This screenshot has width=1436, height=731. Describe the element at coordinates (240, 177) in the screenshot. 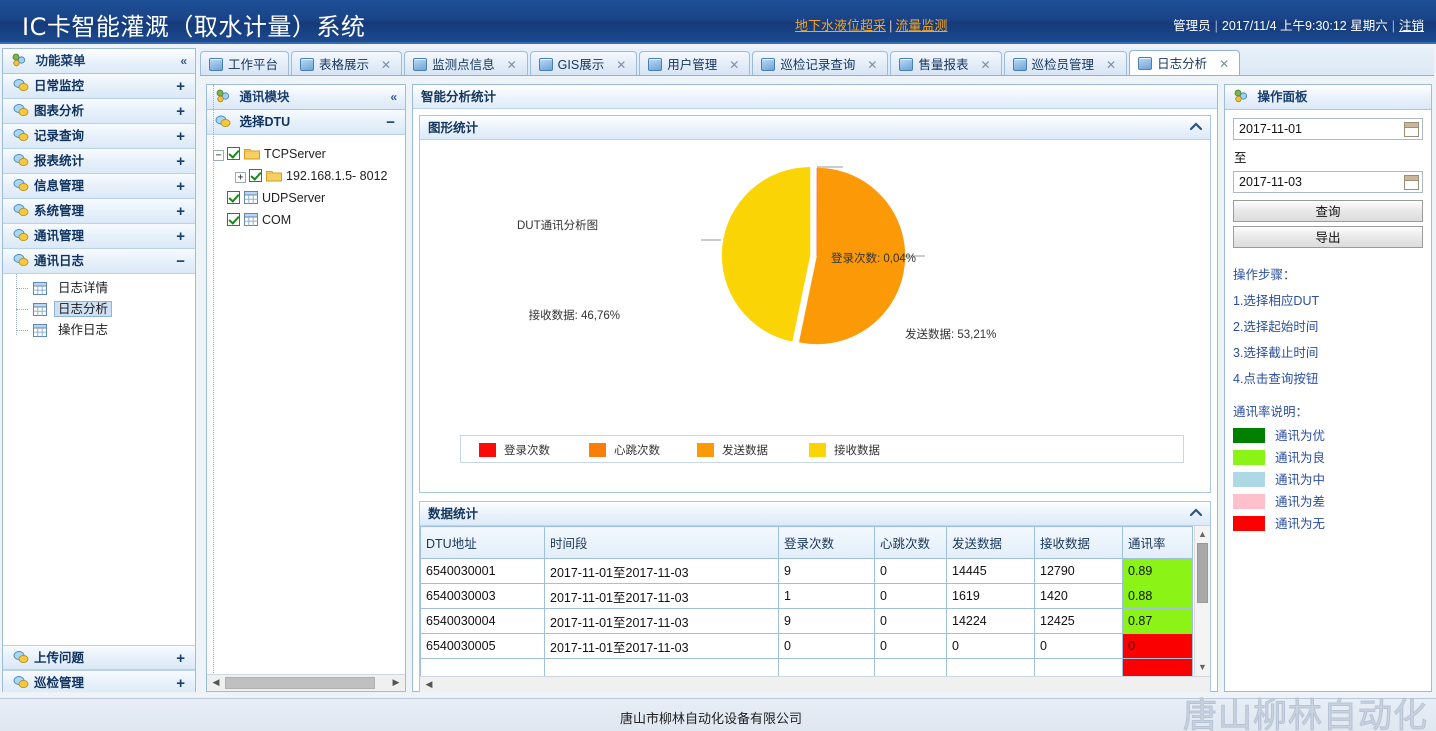

I see `tree-expander-icon: +` at that location.